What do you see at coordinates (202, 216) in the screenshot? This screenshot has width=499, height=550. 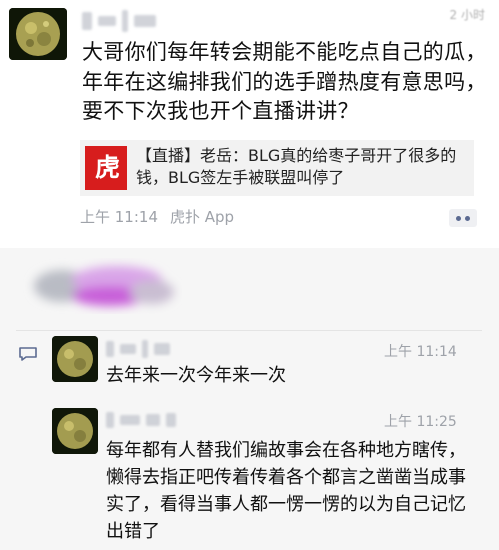 I see `post-source-app: 虎扑 App` at bounding box center [202, 216].